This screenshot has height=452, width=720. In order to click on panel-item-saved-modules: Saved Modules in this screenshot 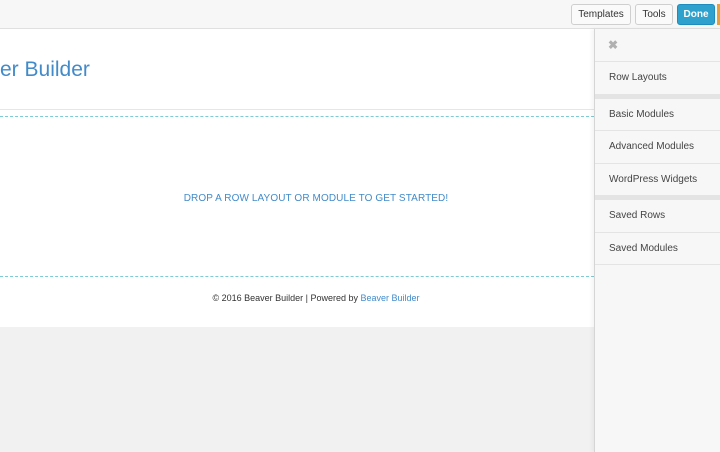, I will do `click(657, 248)`.